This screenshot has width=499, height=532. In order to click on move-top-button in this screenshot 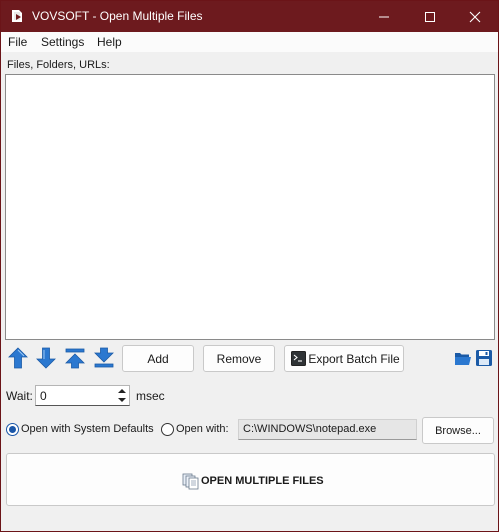, I will do `click(75, 358)`.